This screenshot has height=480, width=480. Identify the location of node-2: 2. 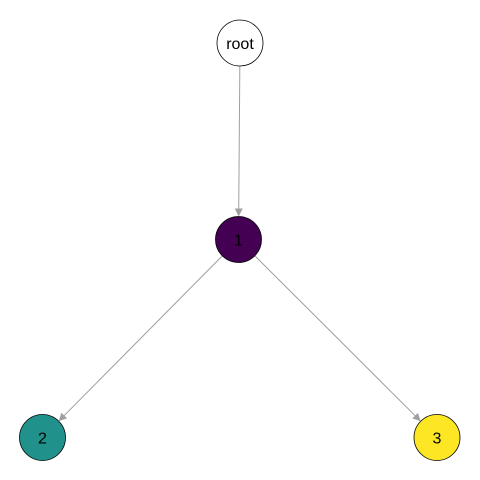
(42, 437).